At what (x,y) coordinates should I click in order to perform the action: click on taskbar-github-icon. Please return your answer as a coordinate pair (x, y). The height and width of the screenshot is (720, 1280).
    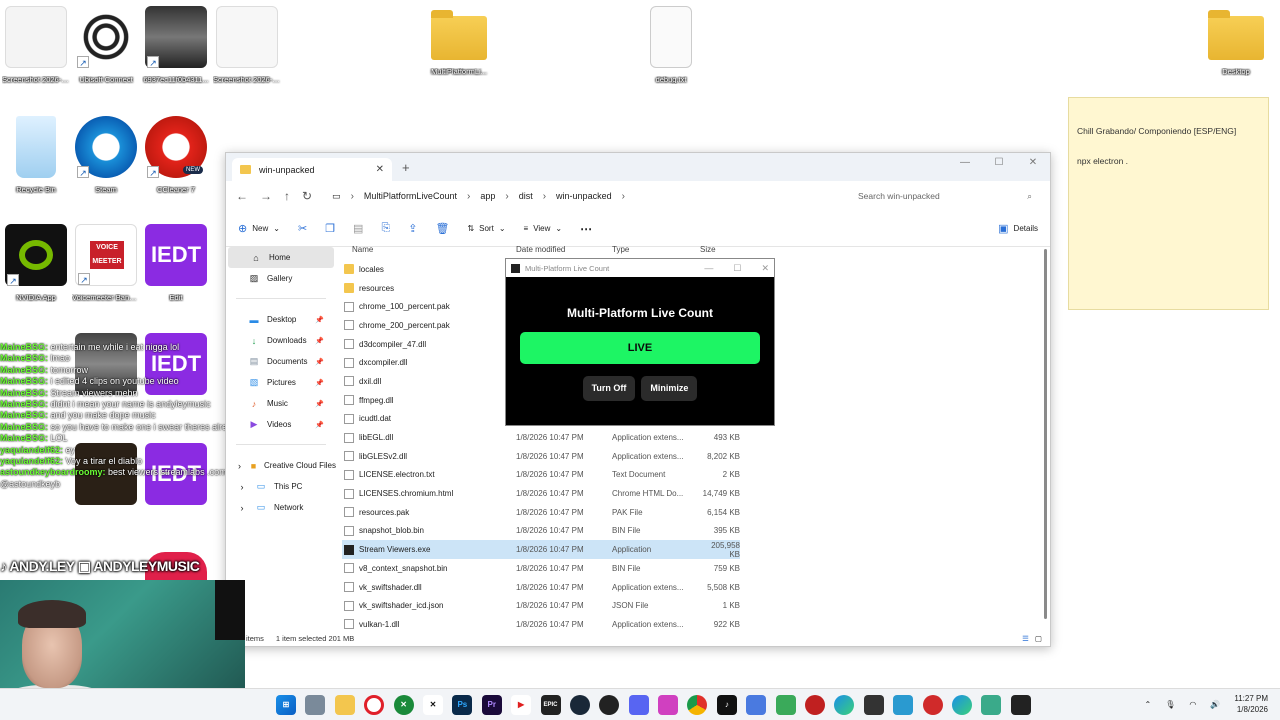
    Looking at the image, I should click on (609, 705).